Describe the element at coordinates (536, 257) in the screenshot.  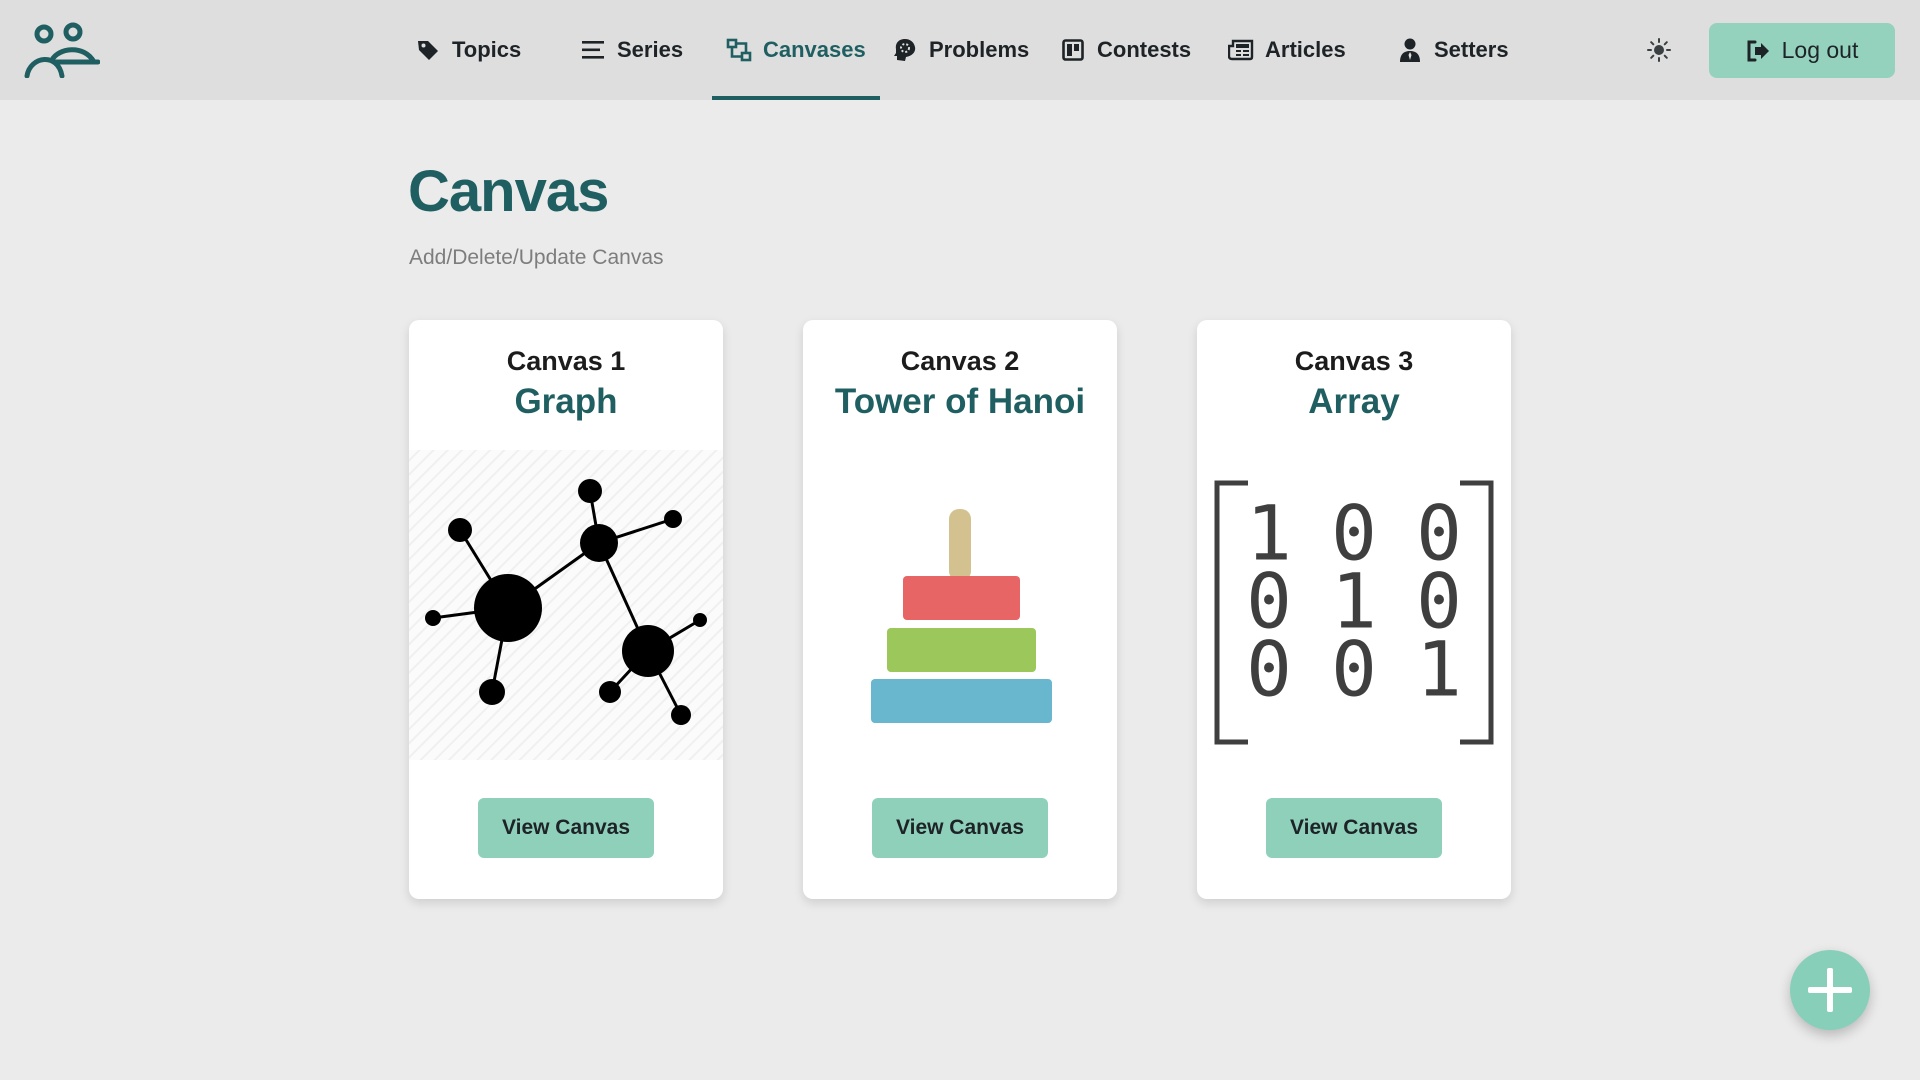
I see `page-subtitle: Add/Delete/Update Canvas` at that location.